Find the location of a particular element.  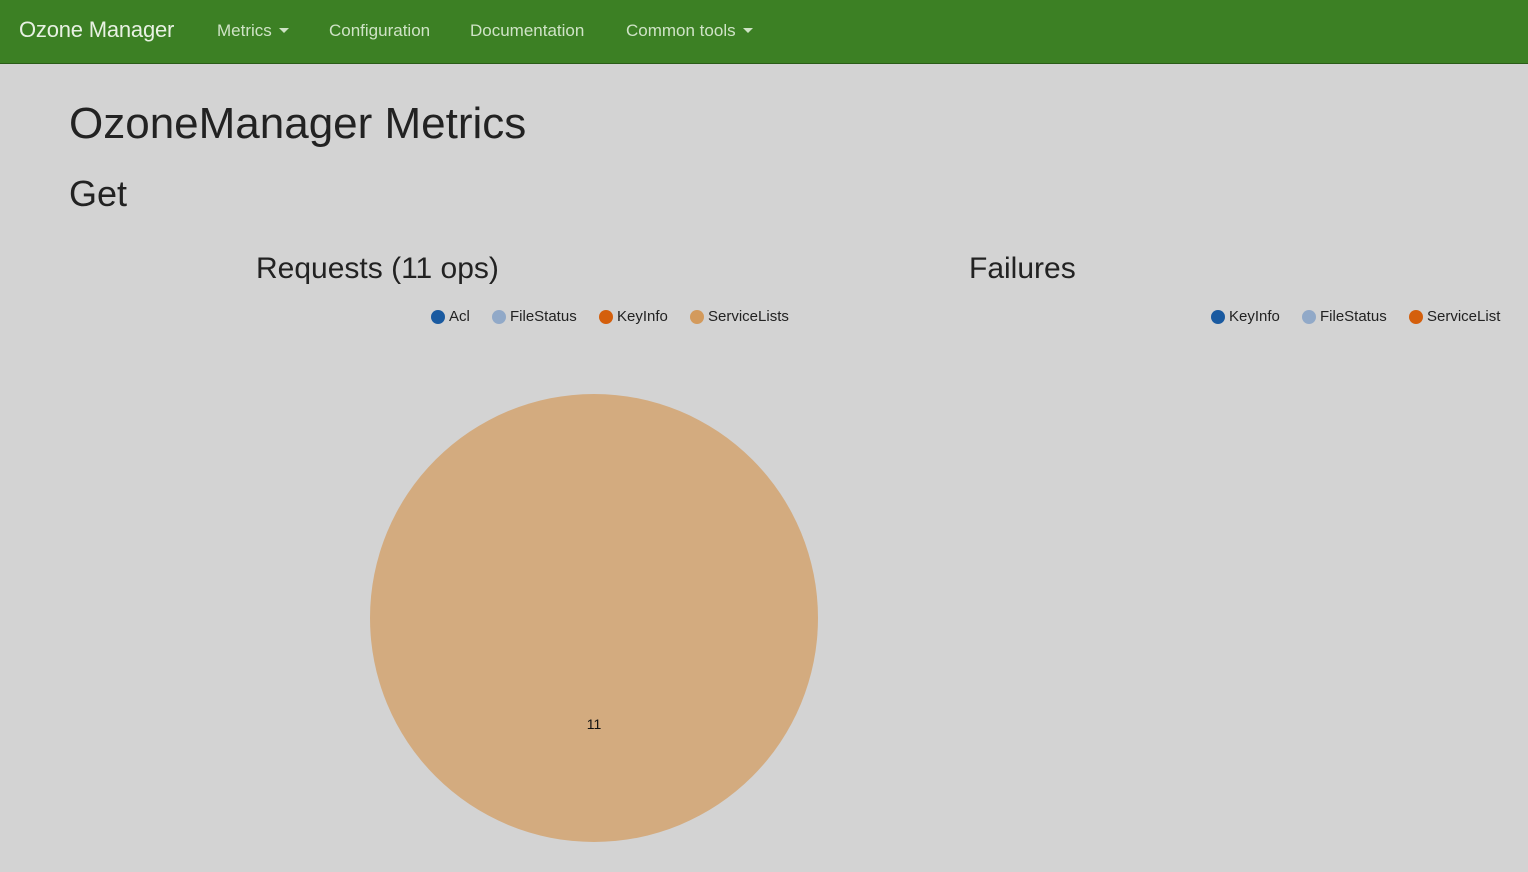

pie-slice-label-servicelists: 11 is located at coordinates (594, 724).